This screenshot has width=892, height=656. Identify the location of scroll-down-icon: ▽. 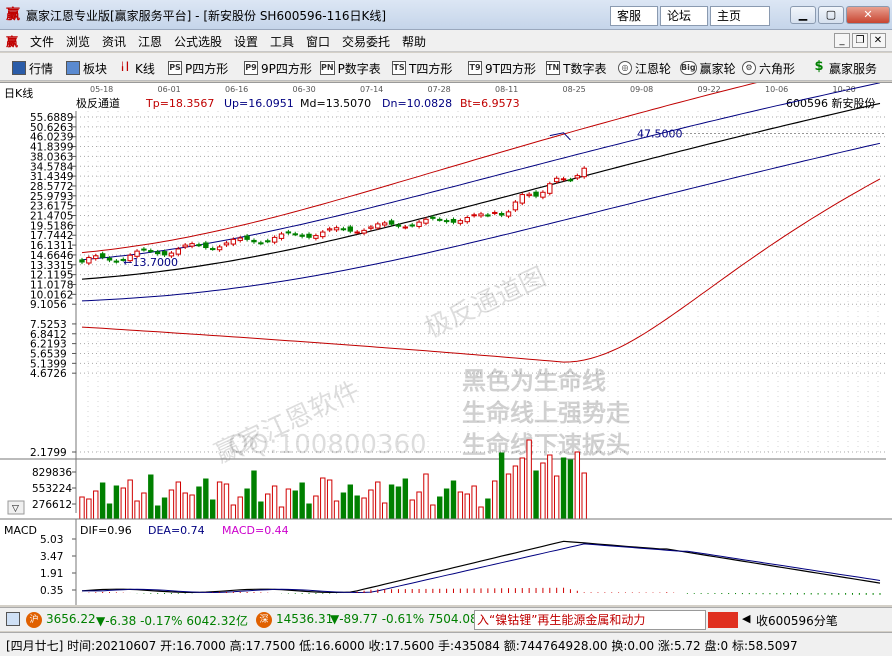
(15, 509).